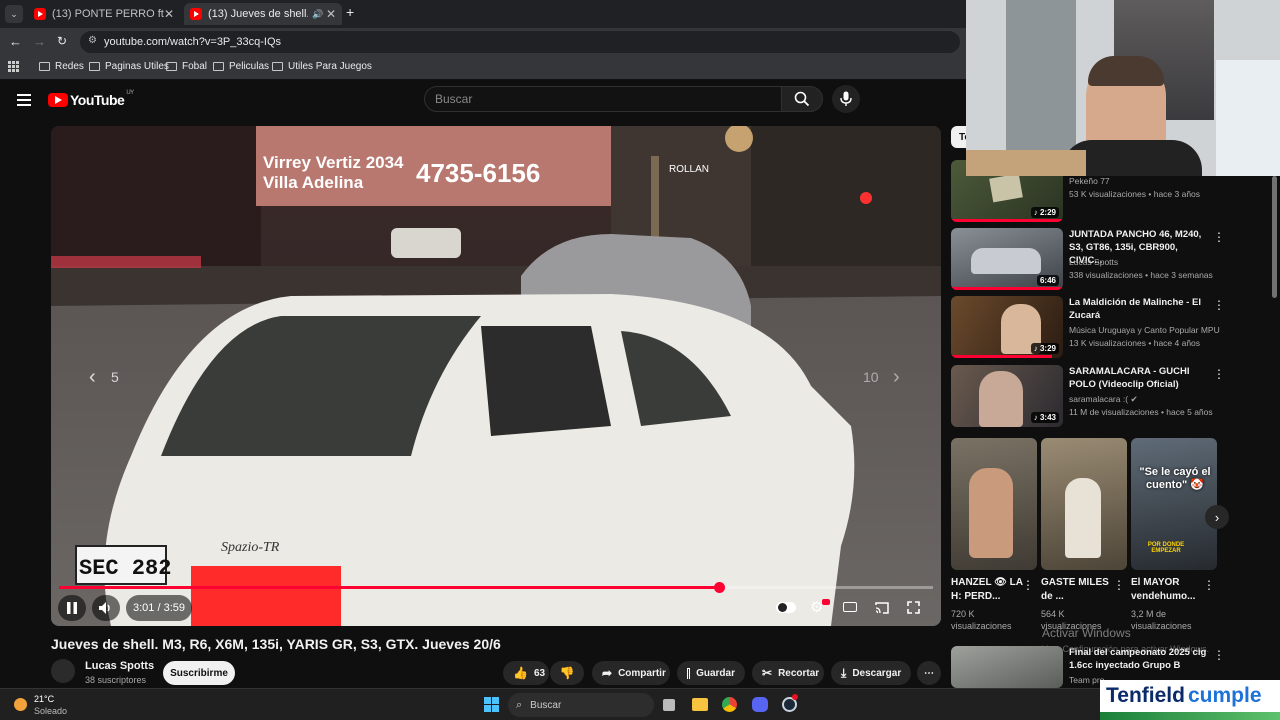  I want to click on more-horizontal-icon: ⋯, so click(929, 673).